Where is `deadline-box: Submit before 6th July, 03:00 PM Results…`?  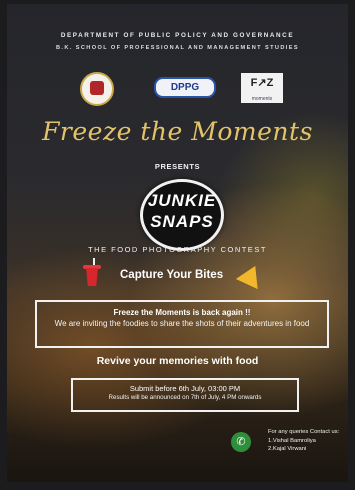
deadline-box: Submit before 6th July, 03:00 PM Results… is located at coordinates (185, 395).